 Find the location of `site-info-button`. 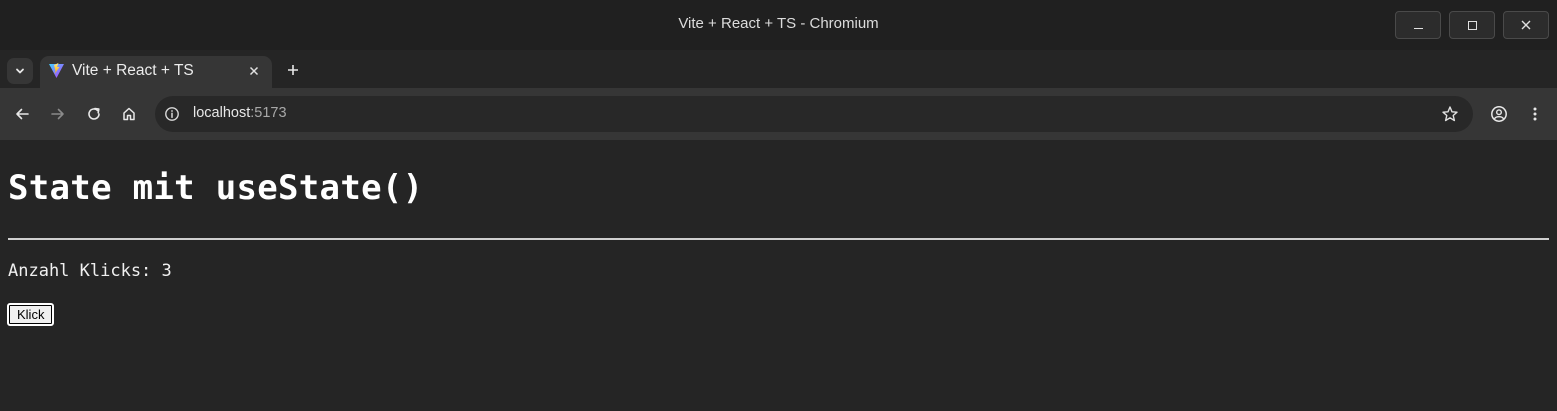

site-info-button is located at coordinates (172, 114).